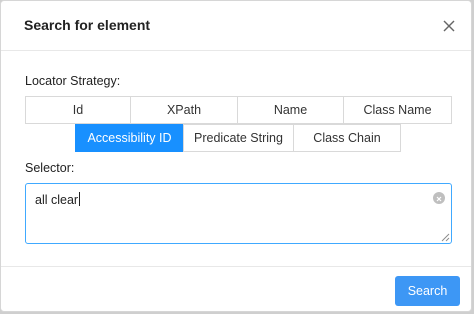  What do you see at coordinates (184, 110) in the screenshot?
I see `strategy-xpath-button: XPath` at bounding box center [184, 110].